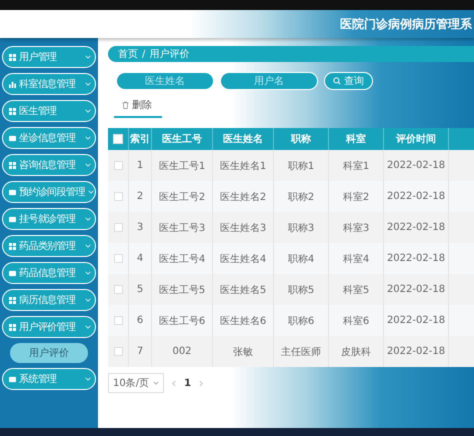 The height and width of the screenshot is (436, 474). I want to click on table-cell: 皮肤科, so click(356, 351).